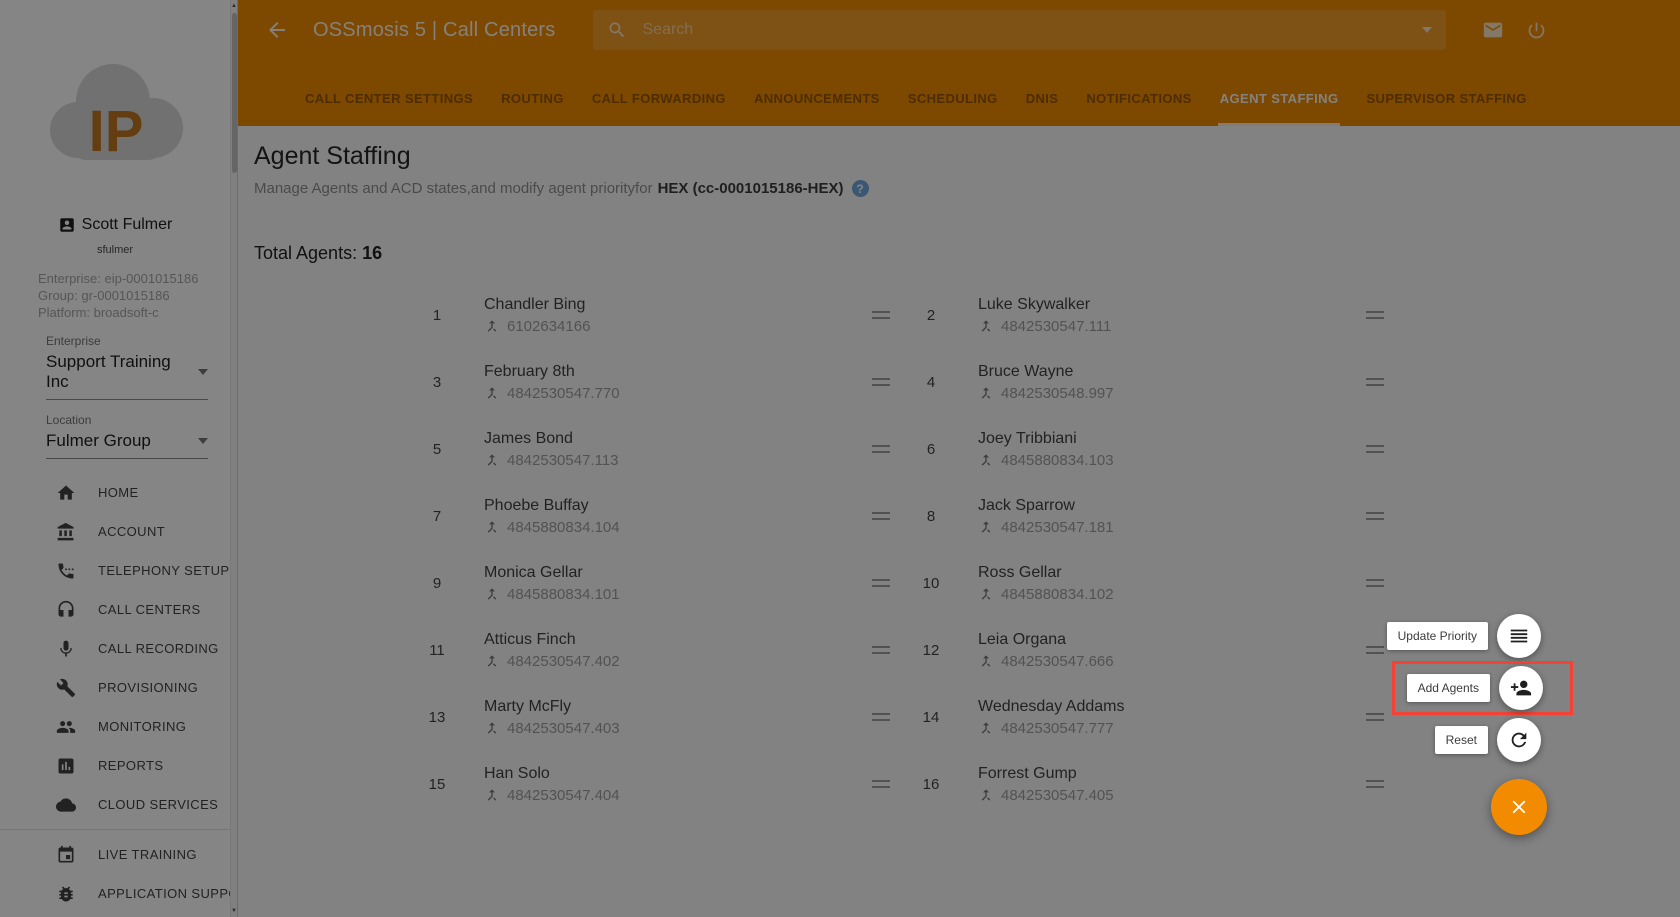  I want to click on add-agents-button, so click(1521, 688).